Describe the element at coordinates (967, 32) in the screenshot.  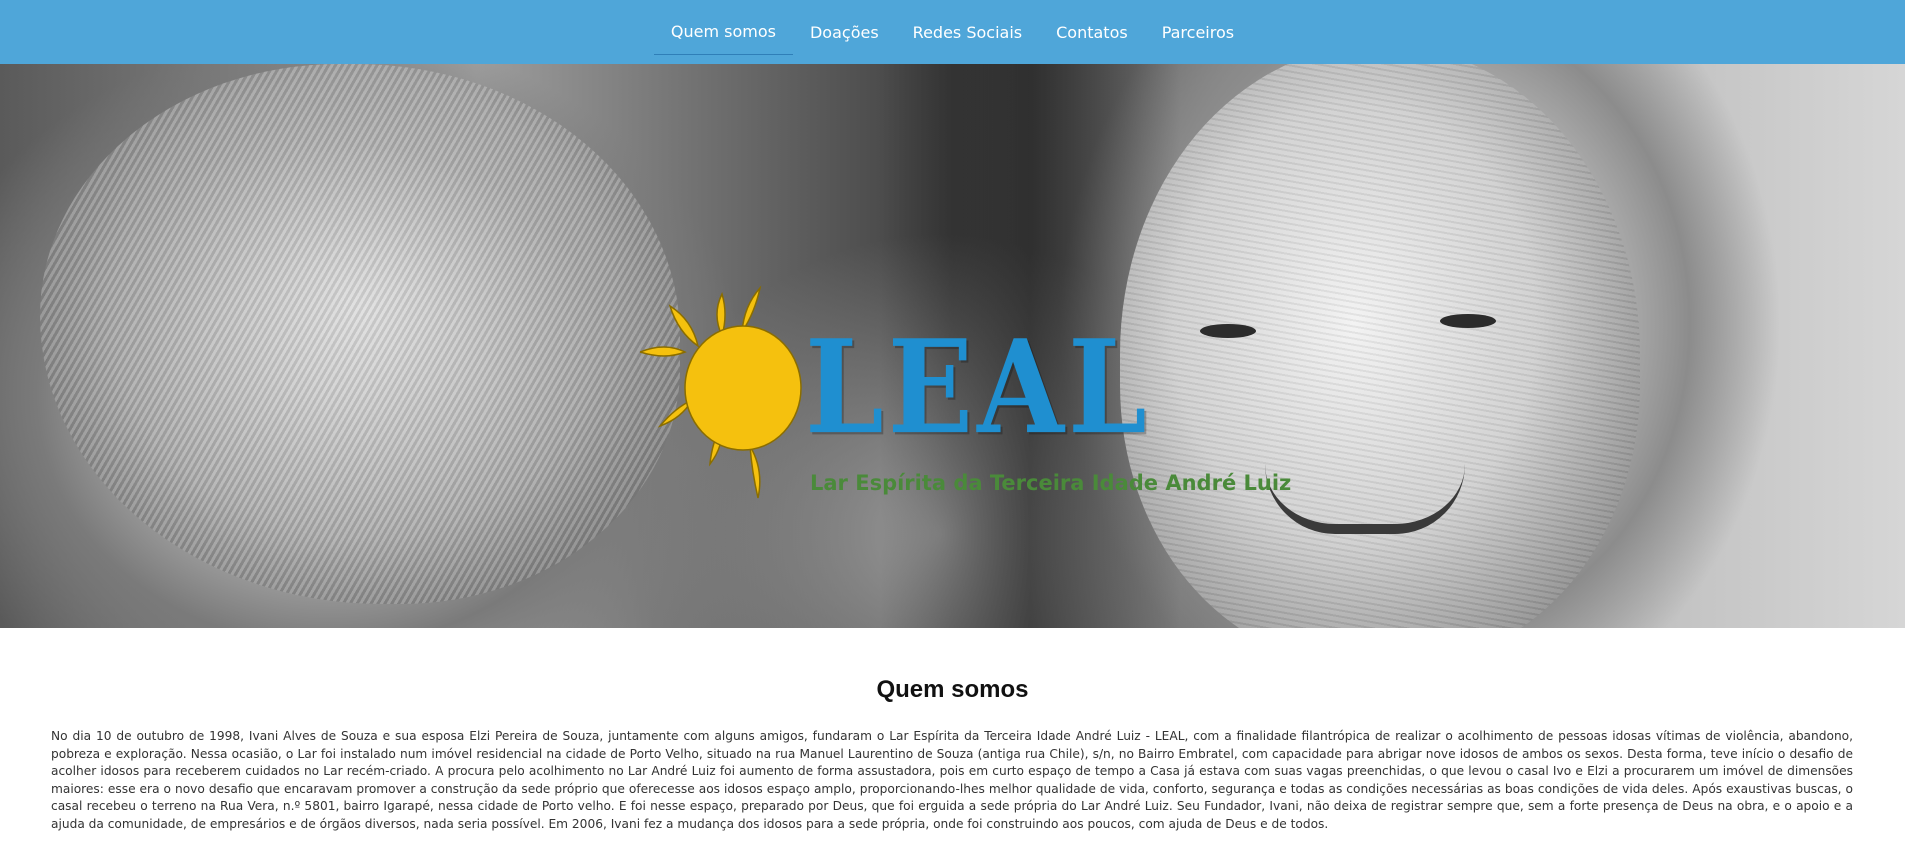
I see `nav-item-redes-sociais: Redes Sociais` at that location.